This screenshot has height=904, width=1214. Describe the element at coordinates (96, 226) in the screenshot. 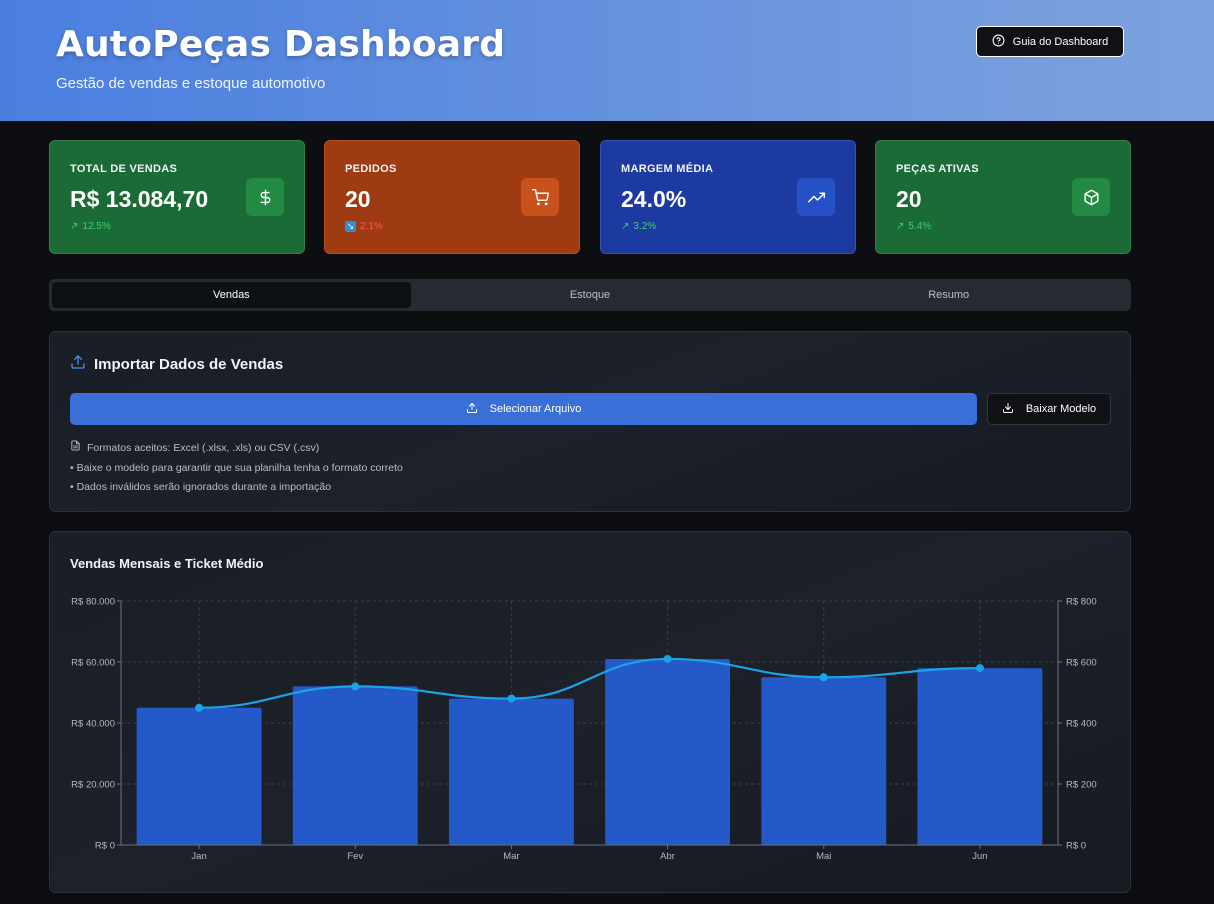

I see `kpi-delta-value: 12.5%` at that location.